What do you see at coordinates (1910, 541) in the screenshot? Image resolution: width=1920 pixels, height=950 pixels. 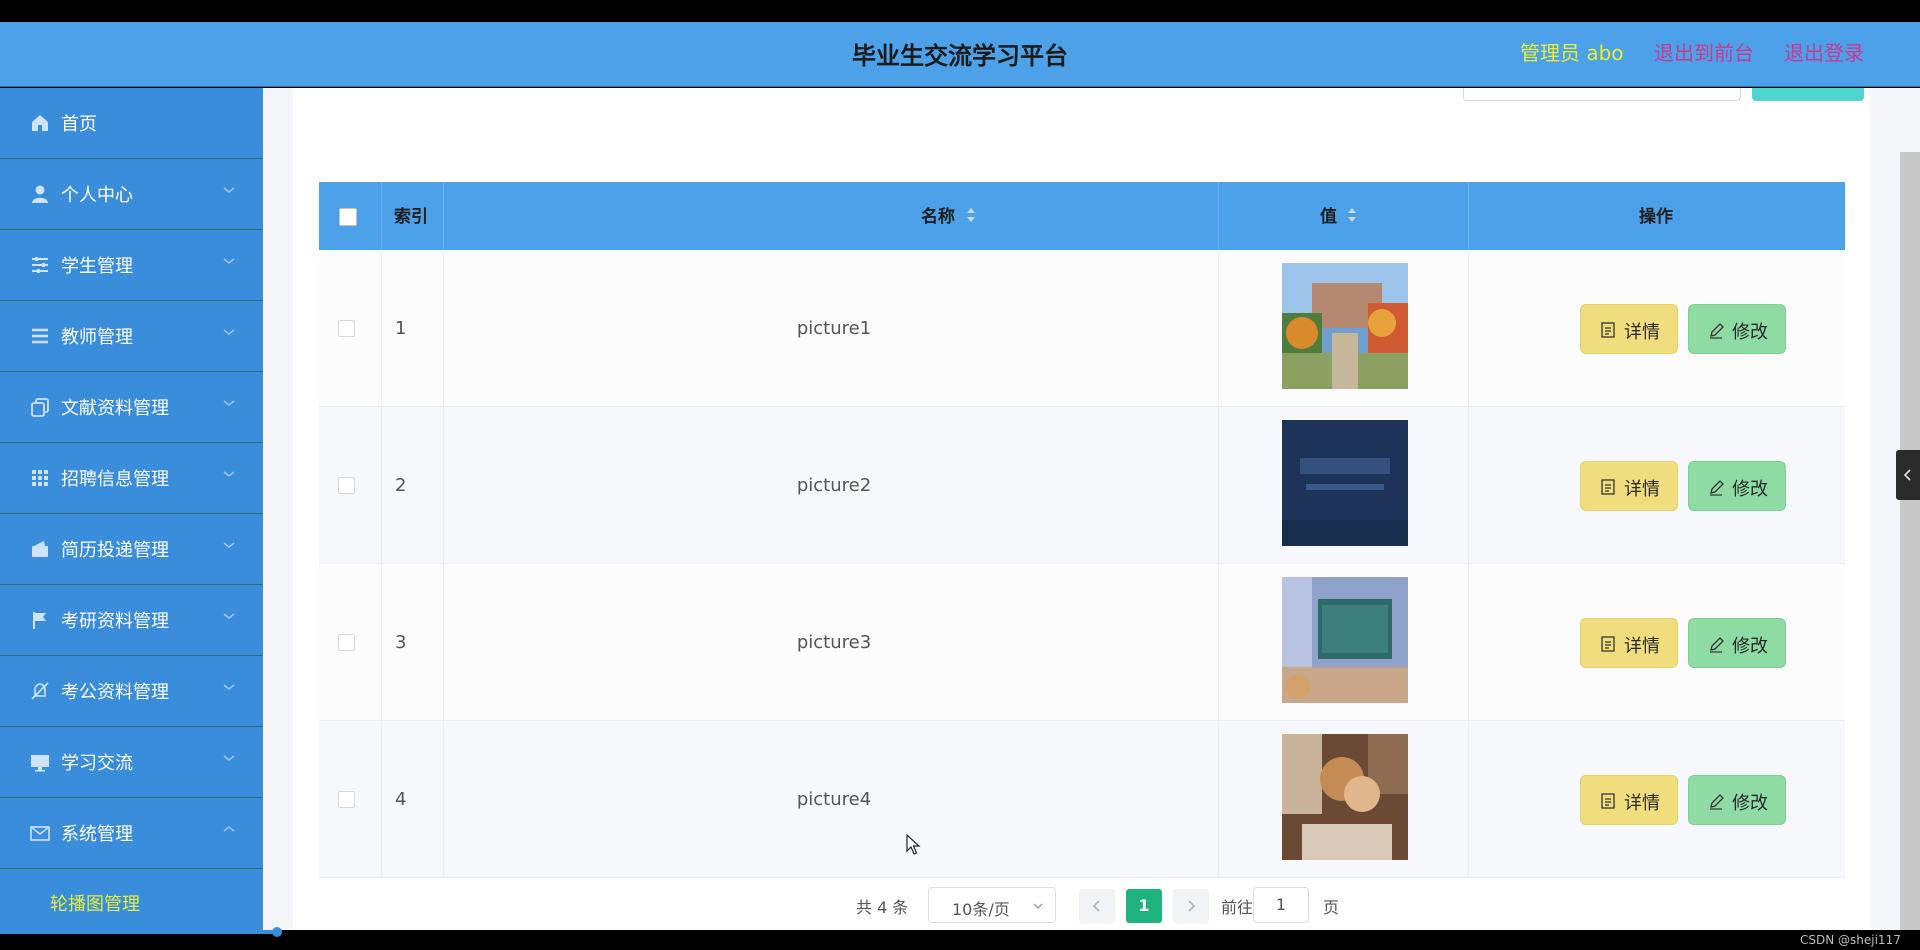 I see `scrollbar` at bounding box center [1910, 541].